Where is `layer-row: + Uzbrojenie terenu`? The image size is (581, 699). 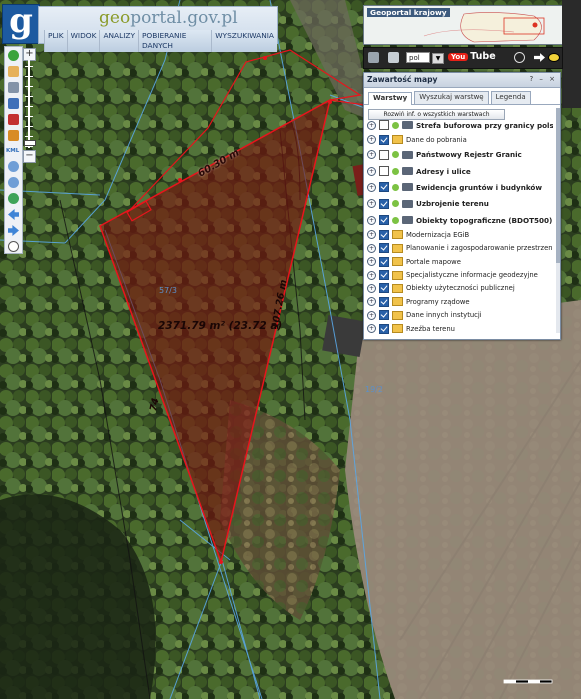
layer-row: + Uzbrojenie terenu is located at coordinates (460, 204).